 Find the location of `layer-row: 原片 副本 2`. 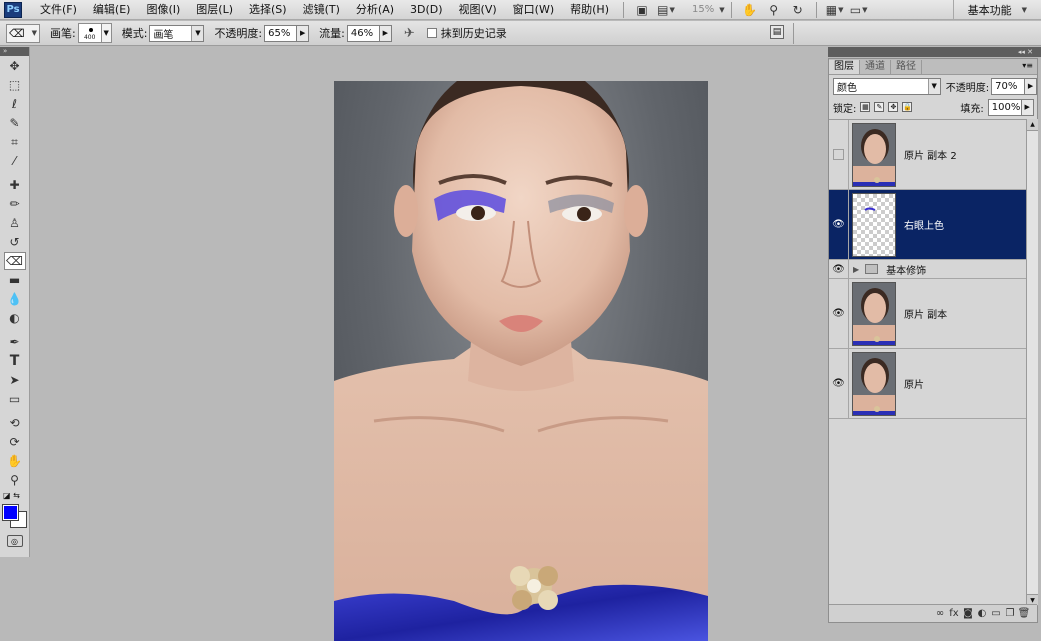

layer-row: 原片 副本 2 is located at coordinates (927, 155).